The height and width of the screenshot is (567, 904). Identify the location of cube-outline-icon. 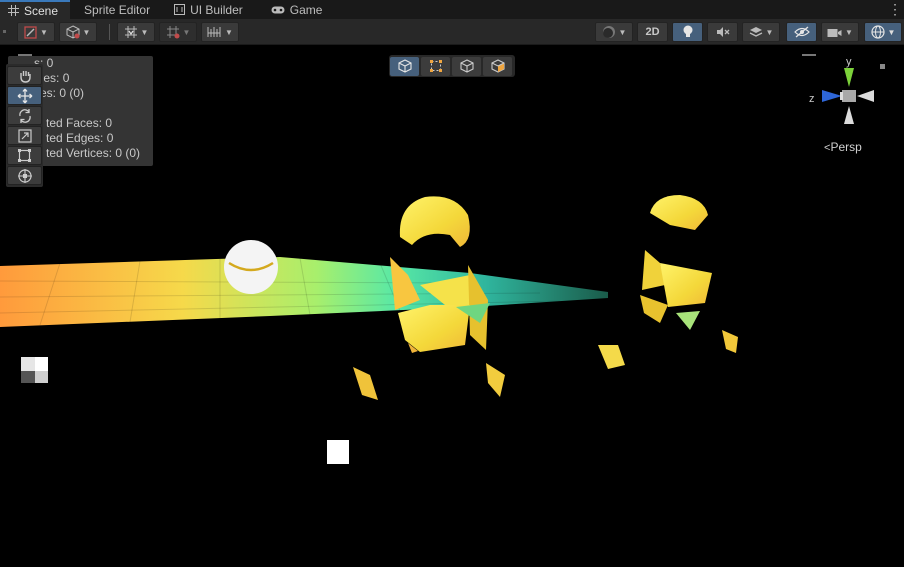
(404, 66).